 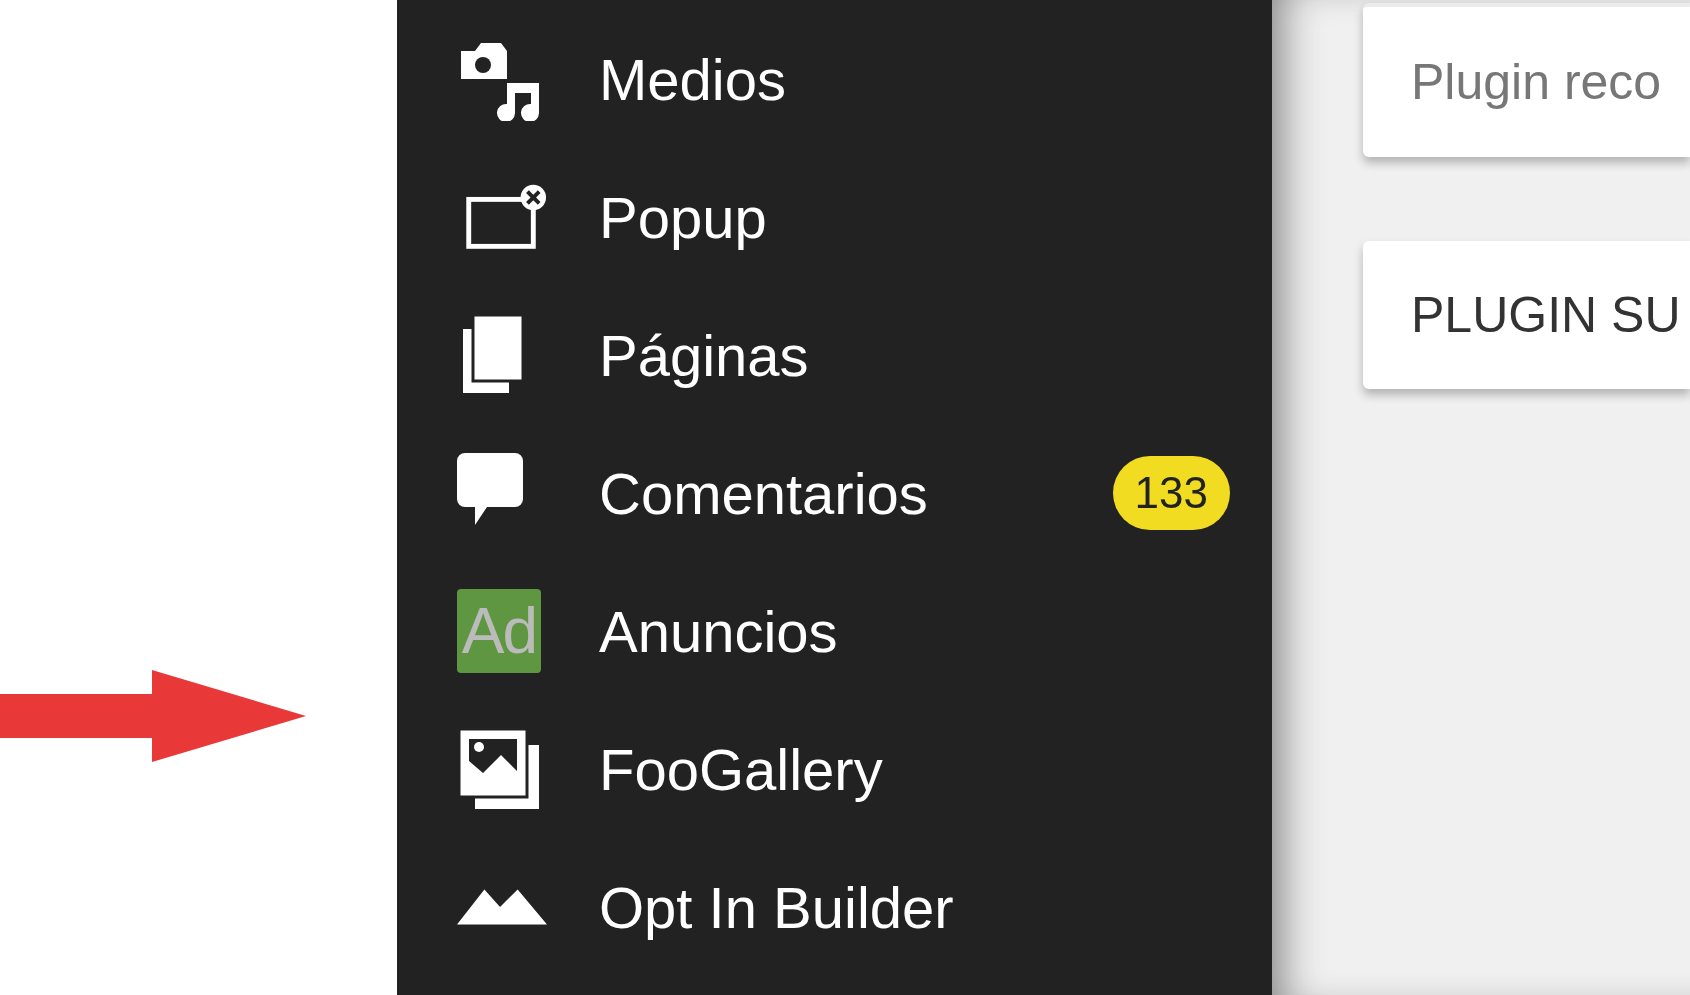 I want to click on mountains-icon, so click(x=502, y=907).